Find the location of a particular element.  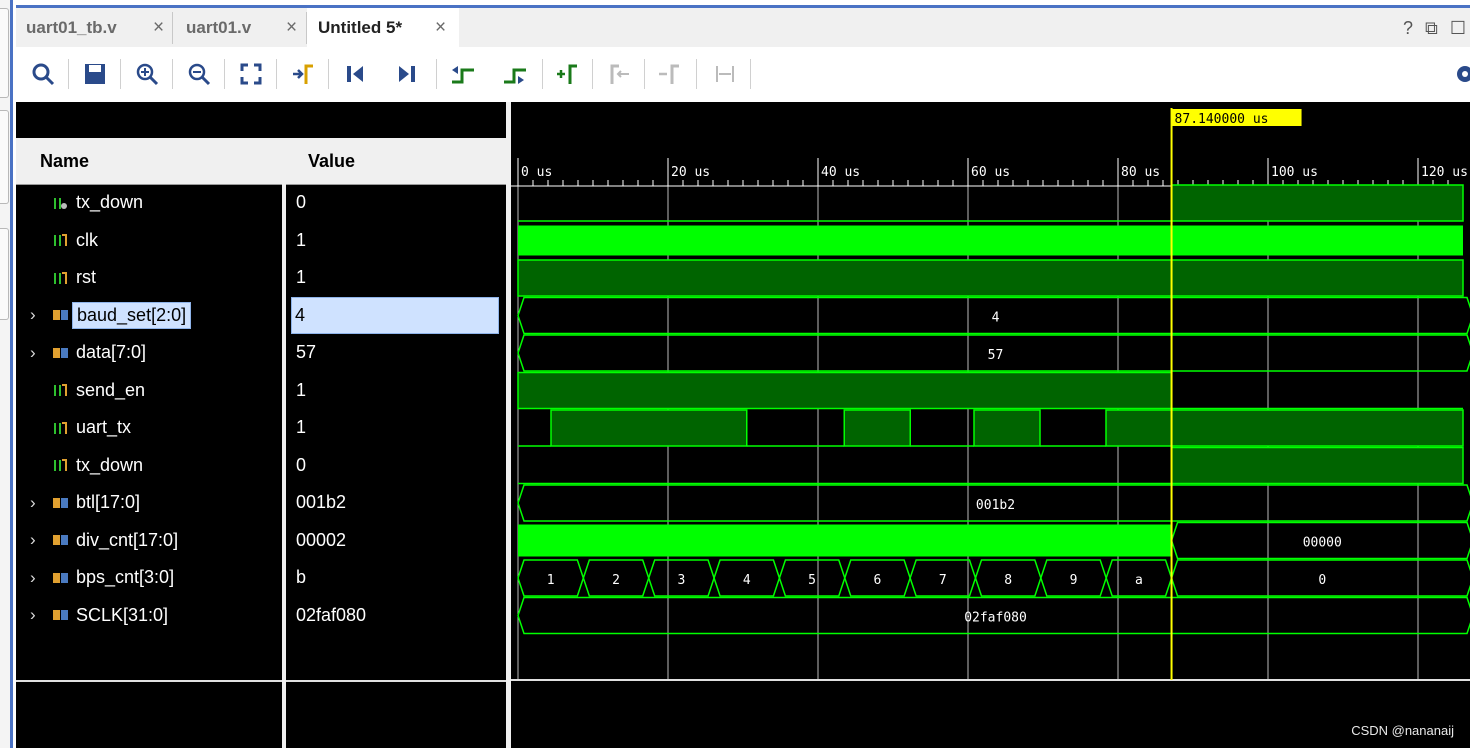

settings-icon is located at coordinates (1461, 74).